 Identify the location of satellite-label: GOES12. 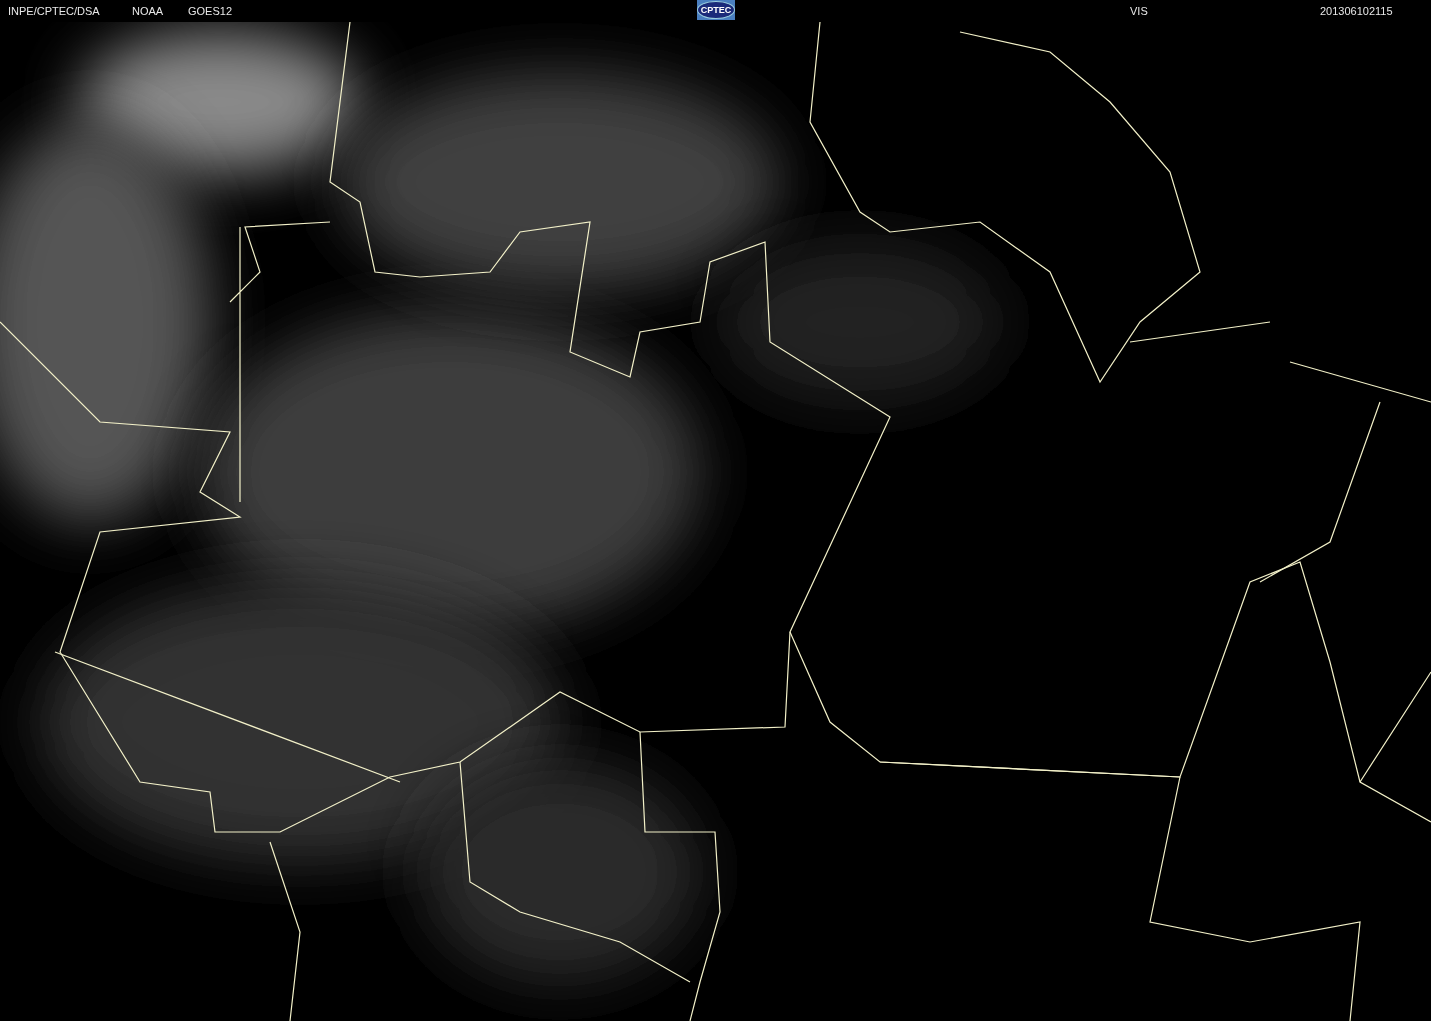
(211, 11).